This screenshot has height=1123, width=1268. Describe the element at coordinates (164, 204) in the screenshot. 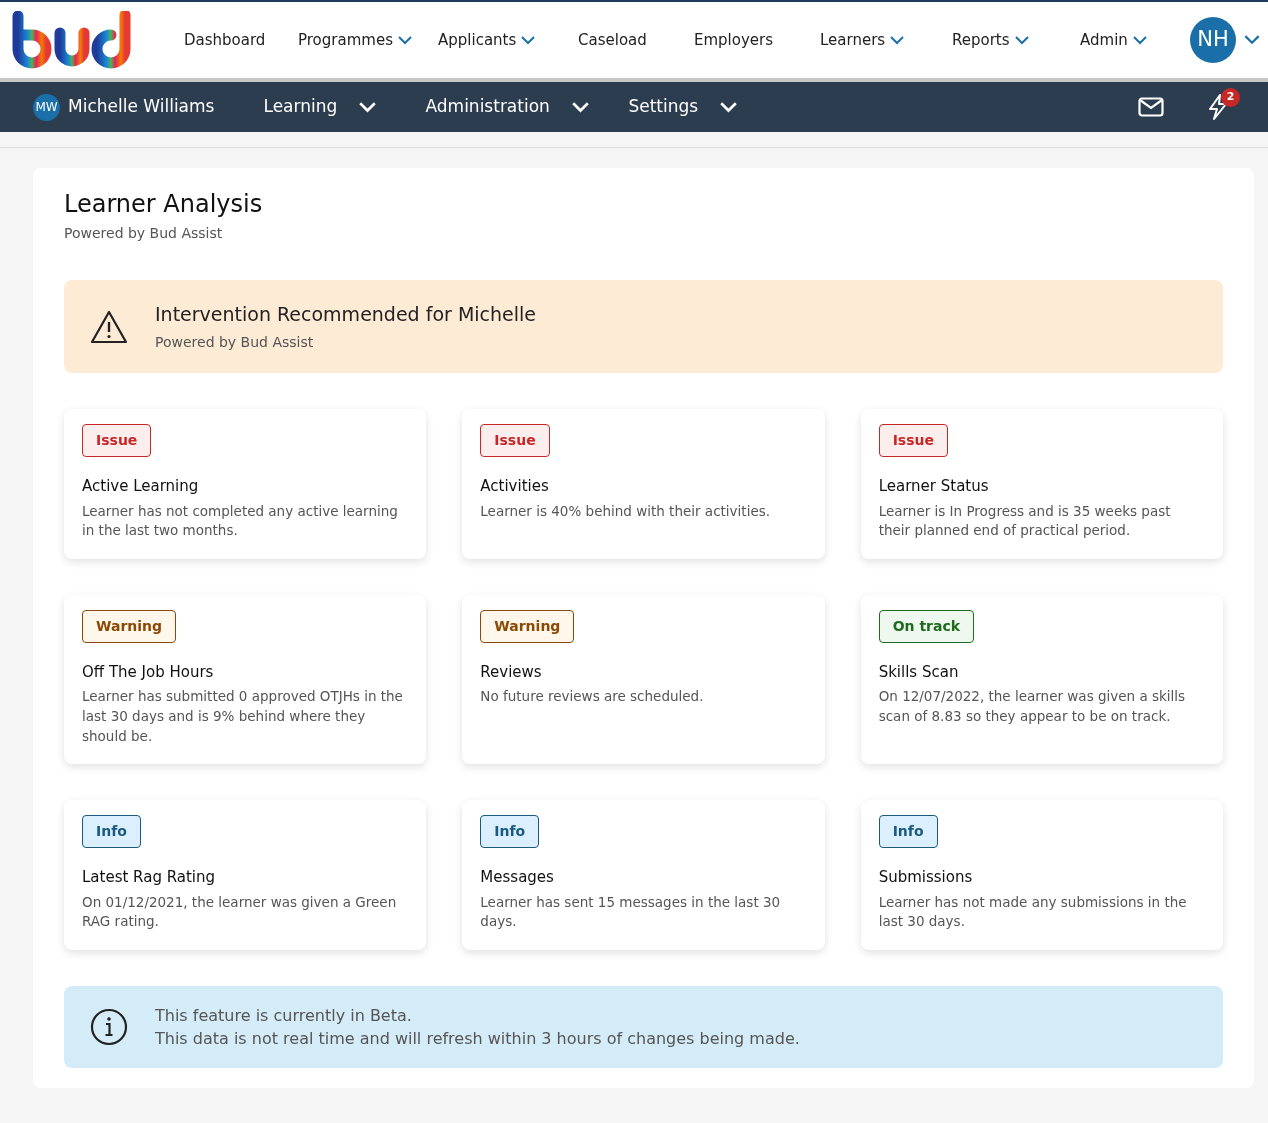

I see `page-title: Learner Analysis` at that location.